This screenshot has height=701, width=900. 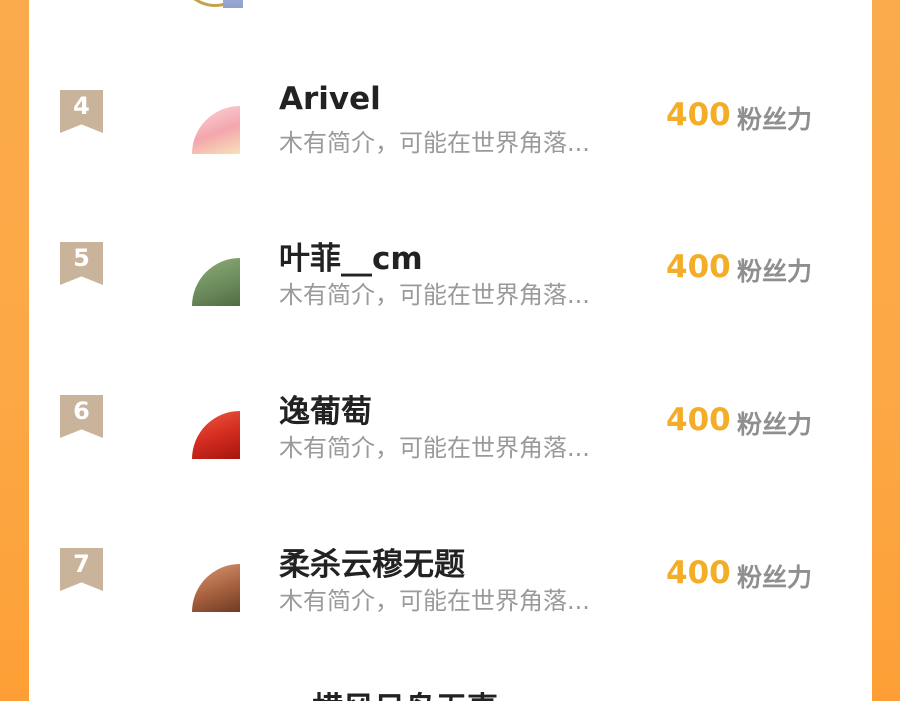 What do you see at coordinates (81, 564) in the screenshot?
I see `rank-number: 7` at bounding box center [81, 564].